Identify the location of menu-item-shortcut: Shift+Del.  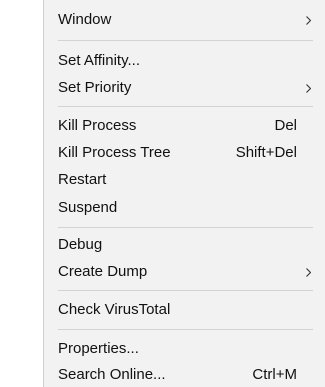
(266, 152).